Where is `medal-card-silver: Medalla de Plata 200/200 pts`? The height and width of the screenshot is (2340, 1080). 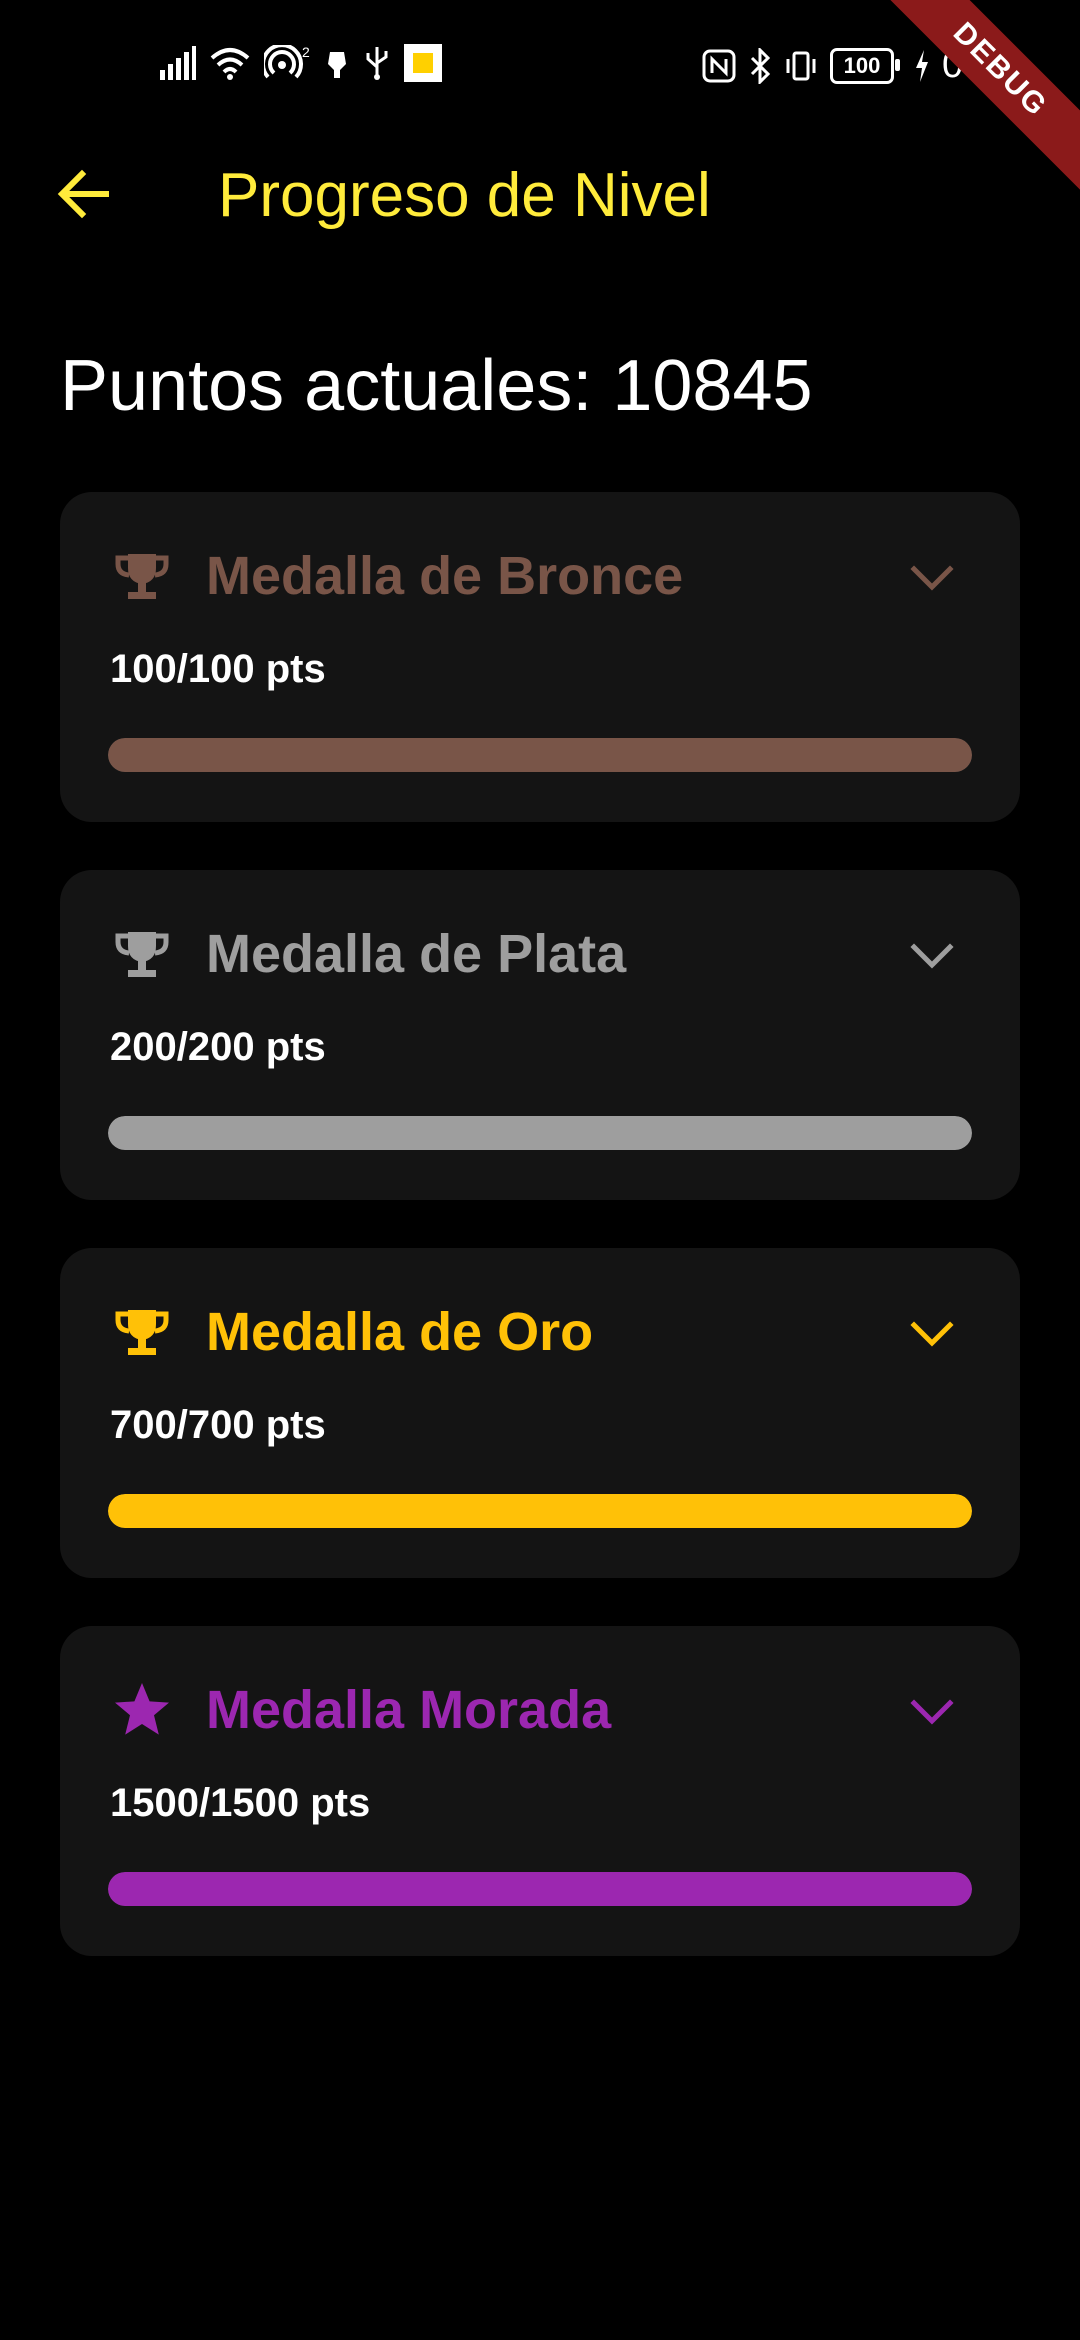 medal-card-silver: Medalla de Plata 200/200 pts is located at coordinates (540, 1035).